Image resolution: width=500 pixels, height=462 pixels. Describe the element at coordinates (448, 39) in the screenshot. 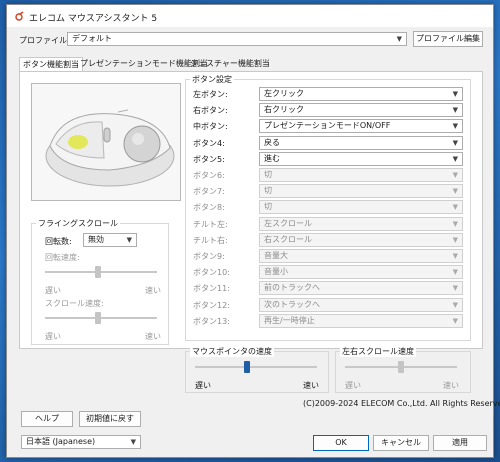

I see `profile-edit-button: プロファイル編集` at that location.